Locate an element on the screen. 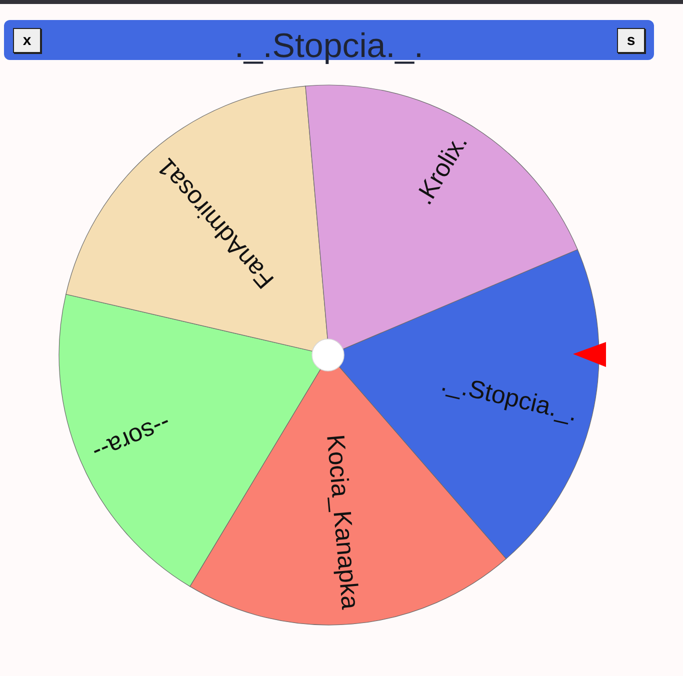 Image resolution: width=683 pixels, height=676 pixels. header-title: ._.Stopcia._. is located at coordinates (329, 46).